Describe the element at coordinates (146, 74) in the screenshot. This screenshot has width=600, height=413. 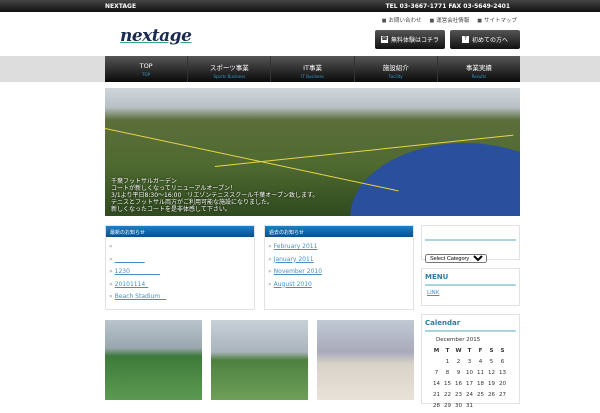
I see `nav-sub: TOP` at that location.